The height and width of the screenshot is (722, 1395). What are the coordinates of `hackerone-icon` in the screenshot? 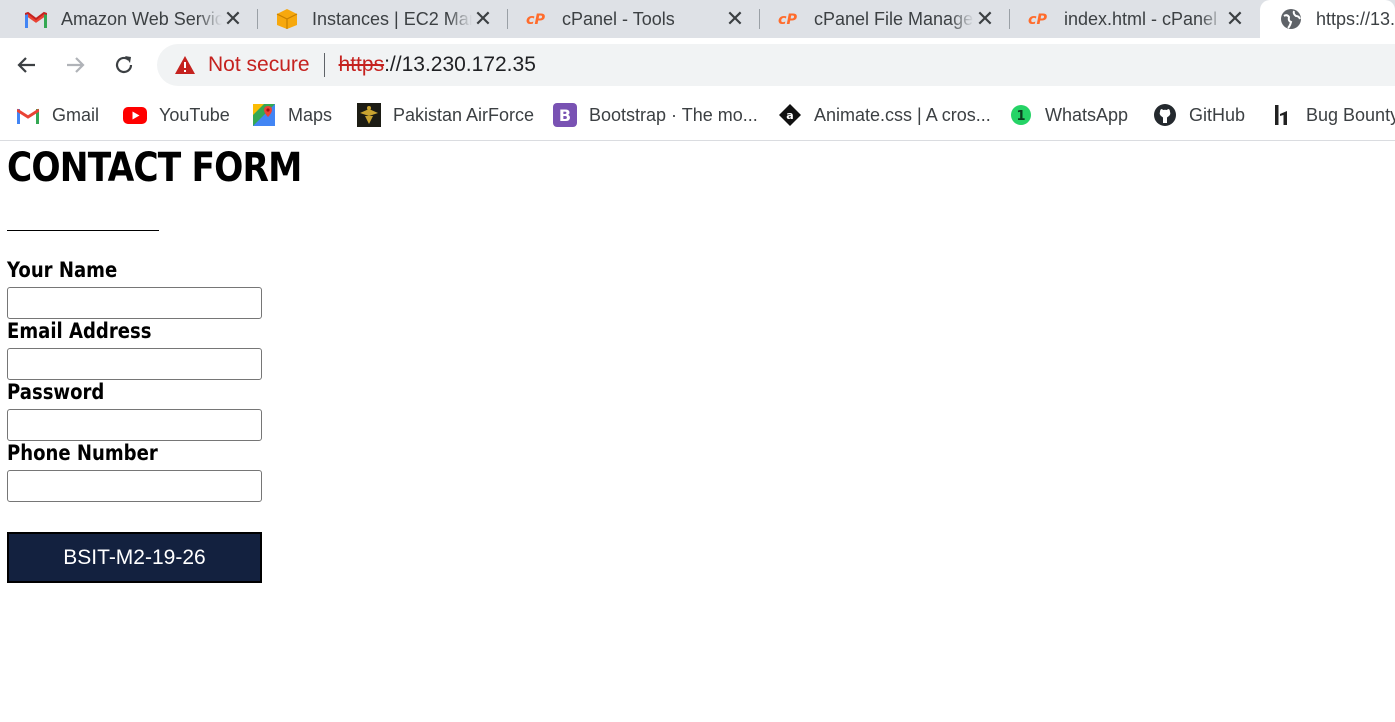 It's located at (1282, 115).